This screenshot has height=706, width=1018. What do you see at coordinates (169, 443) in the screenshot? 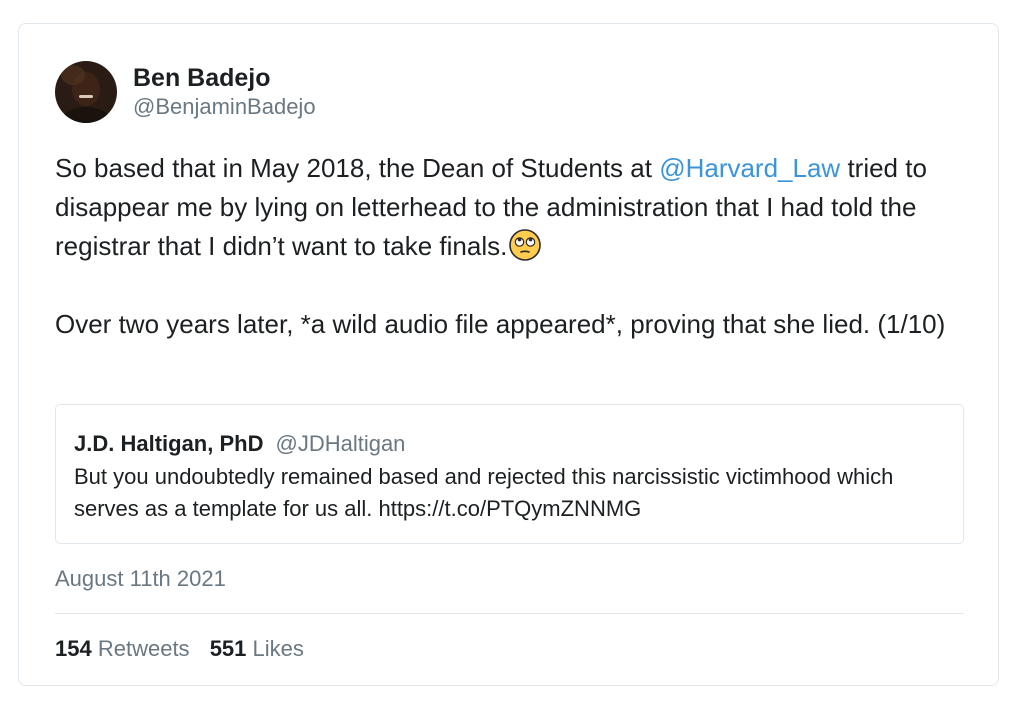
I see `quoted-author-name: J.D. Haltigan, PhD` at bounding box center [169, 443].